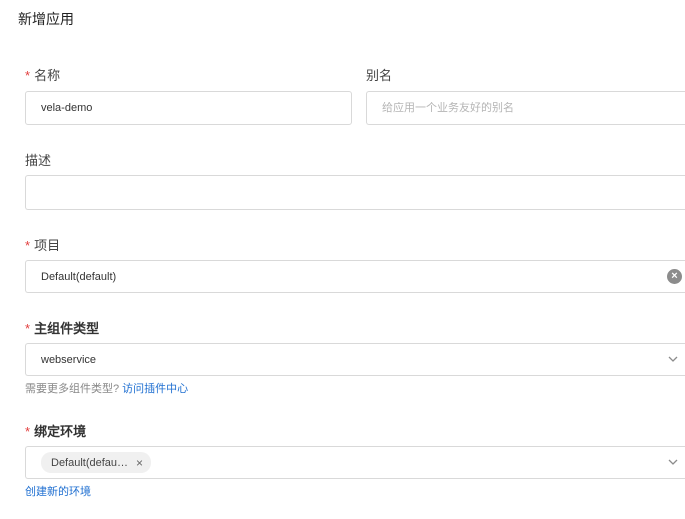 This screenshot has height=519, width=685. What do you see at coordinates (139, 463) in the screenshot?
I see `close-icon: ×` at bounding box center [139, 463].